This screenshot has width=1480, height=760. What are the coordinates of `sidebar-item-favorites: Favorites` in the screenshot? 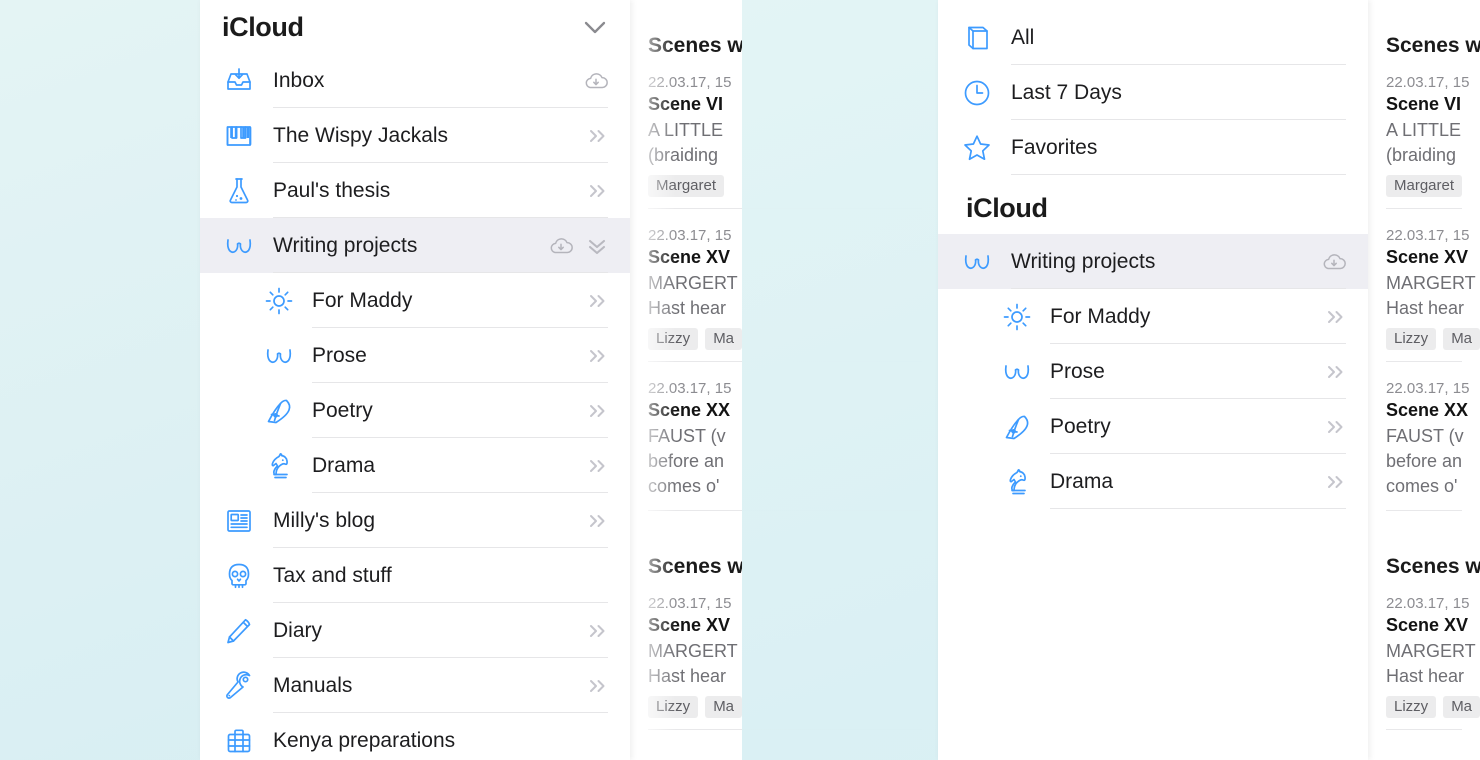 It's located at (1153, 147).